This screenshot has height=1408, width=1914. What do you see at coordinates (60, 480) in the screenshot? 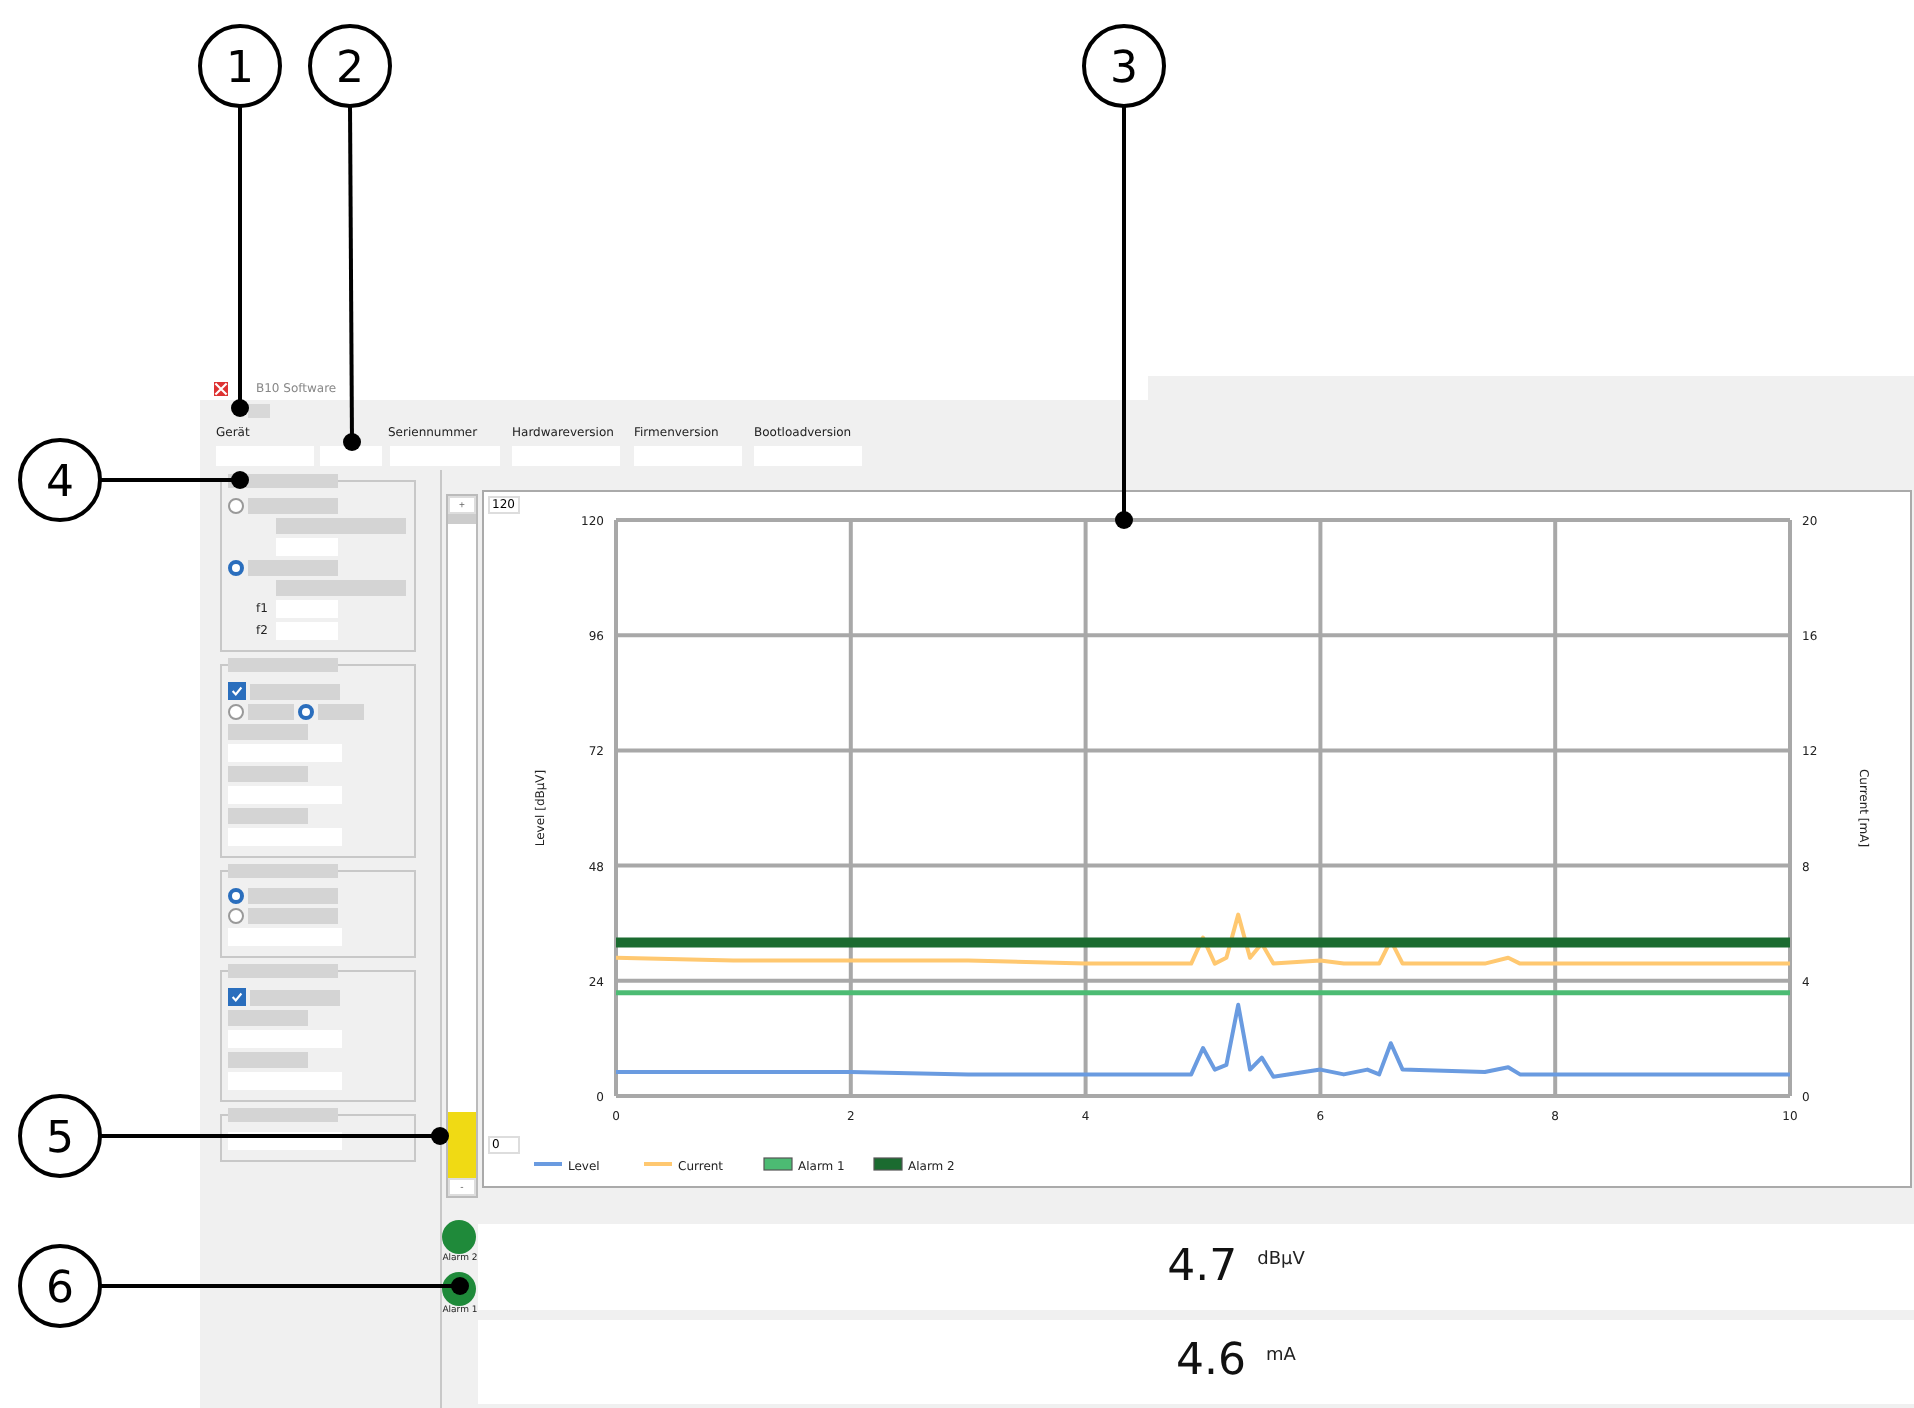
I see `callout-marker: 4` at bounding box center [60, 480].